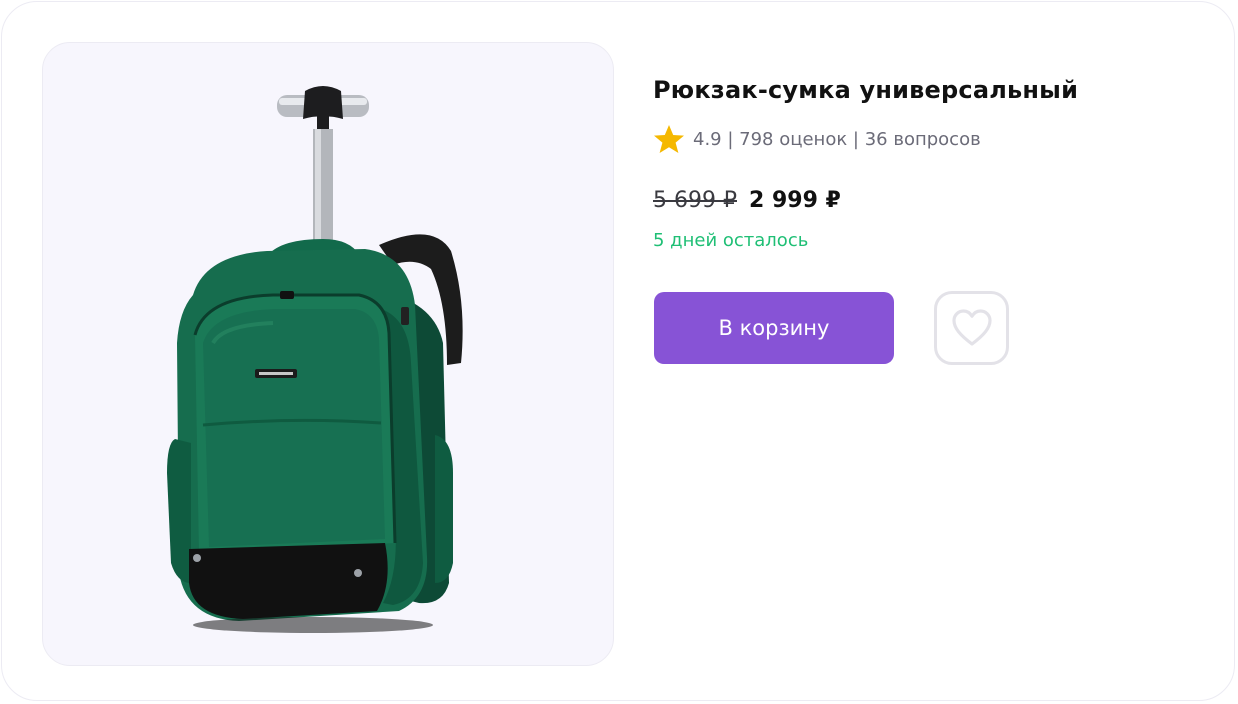 This screenshot has width=1238, height=704. I want to click on current-price: 2 999 ₽, so click(794, 200).